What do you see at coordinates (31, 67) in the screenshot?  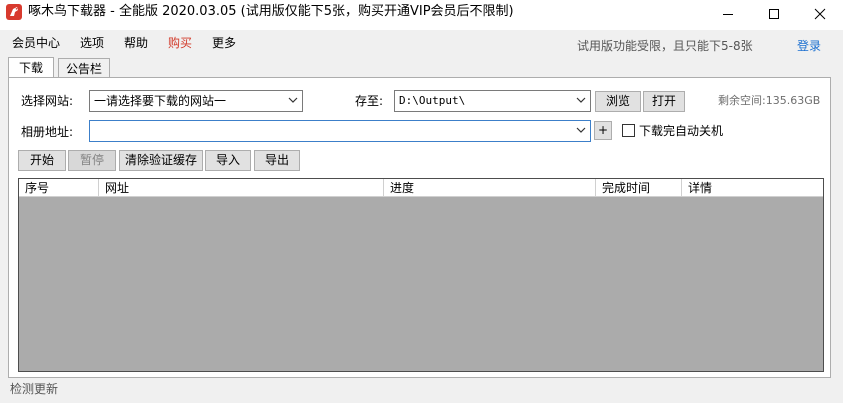 I see `tab-download: 下载` at bounding box center [31, 67].